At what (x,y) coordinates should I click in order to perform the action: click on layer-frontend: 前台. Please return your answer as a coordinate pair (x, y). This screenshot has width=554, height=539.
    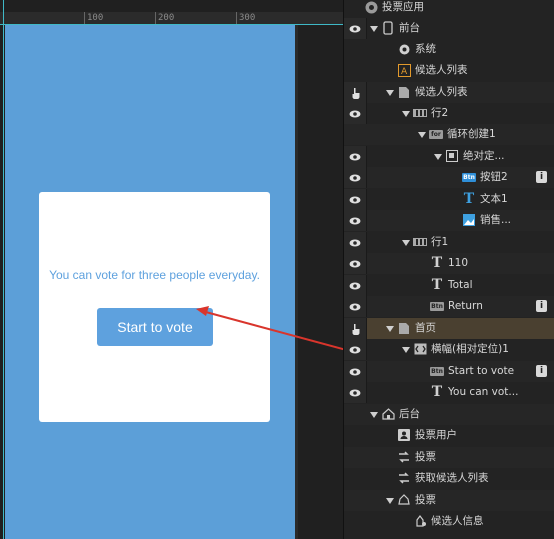
    Looking at the image, I should click on (449, 28).